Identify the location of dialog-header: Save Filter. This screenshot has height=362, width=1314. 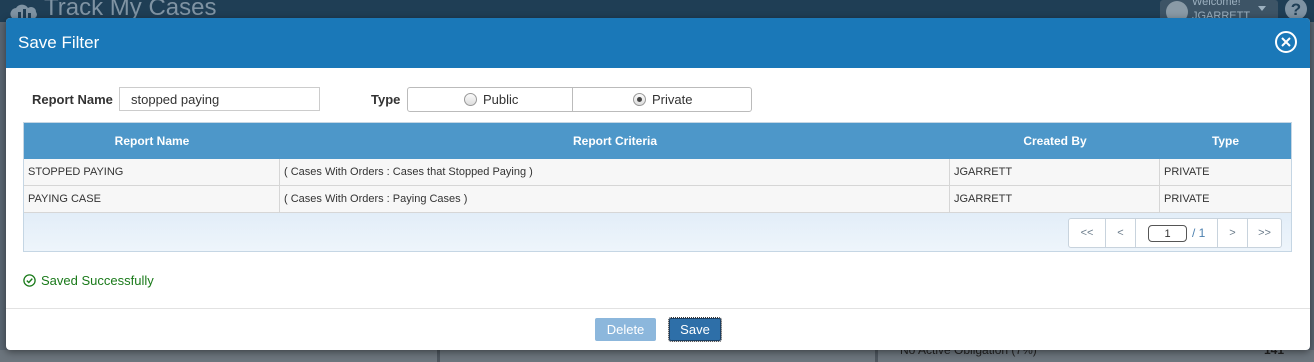
(658, 43).